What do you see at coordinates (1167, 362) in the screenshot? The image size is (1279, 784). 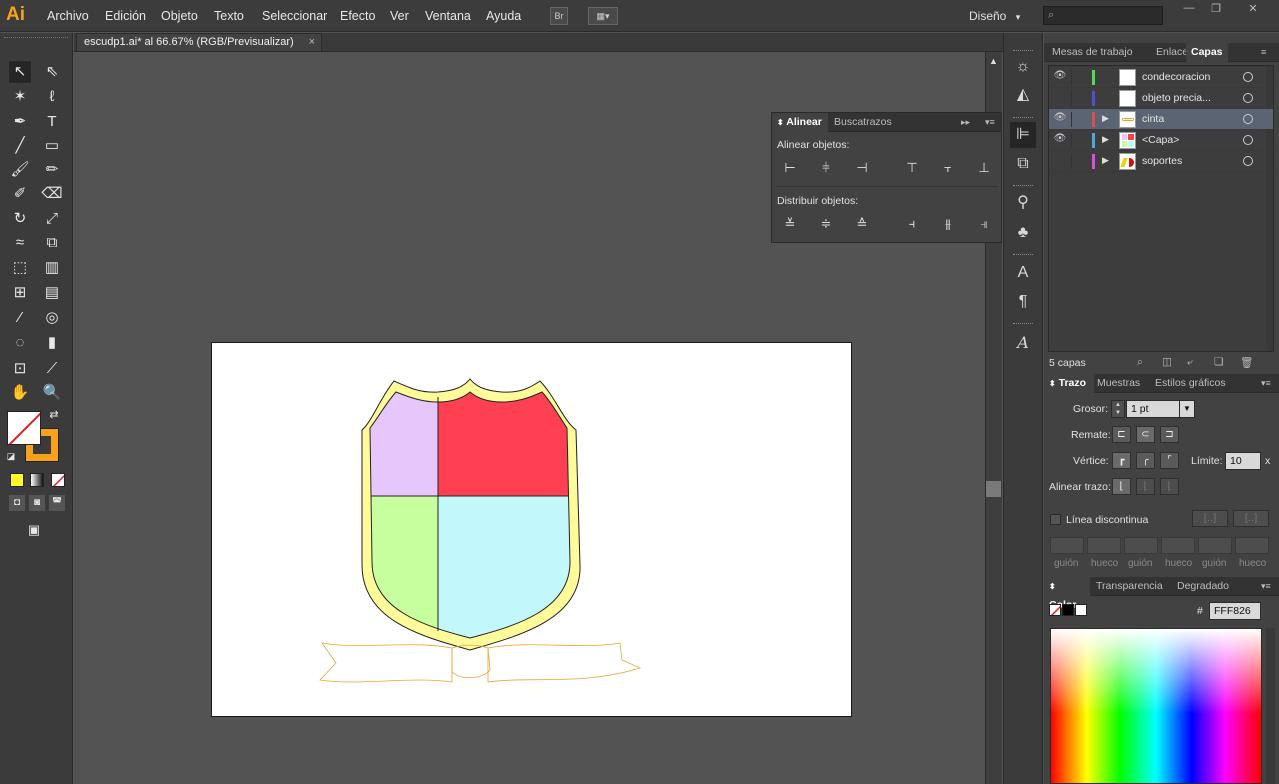 I see `make-clipping-mask-icon: ◫` at bounding box center [1167, 362].